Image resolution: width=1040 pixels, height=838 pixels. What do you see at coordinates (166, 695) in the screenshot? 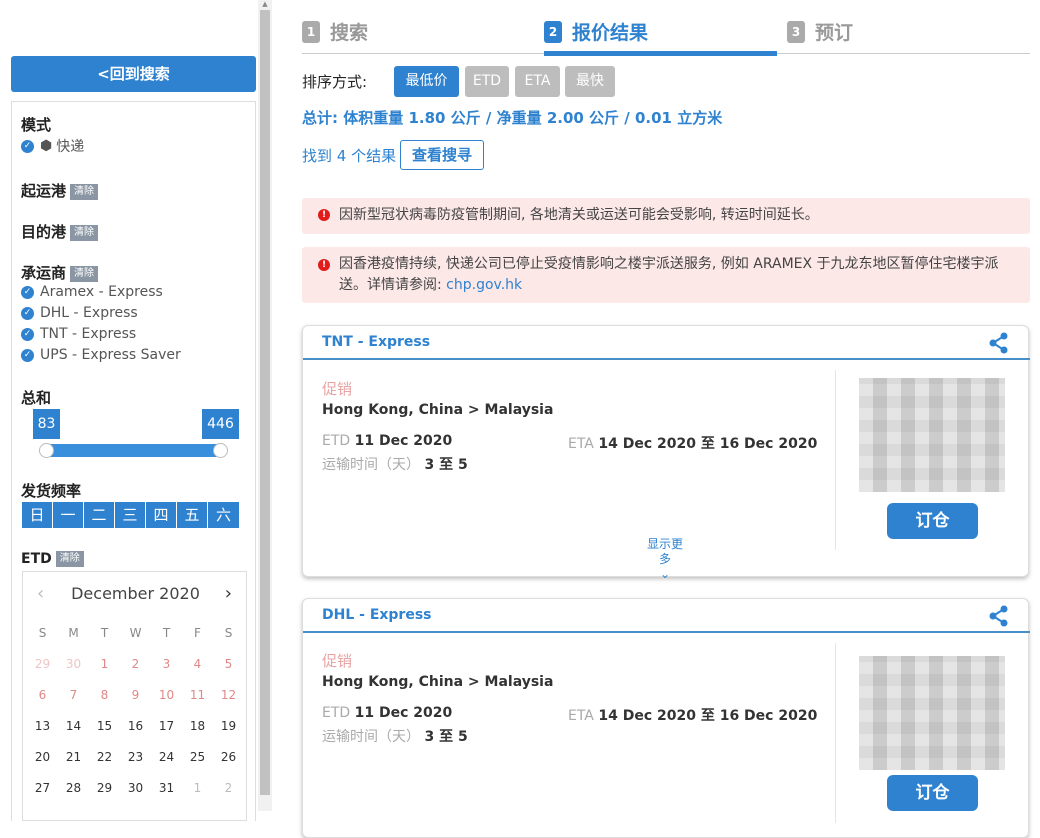
I see `calendar-day: 10` at bounding box center [166, 695].